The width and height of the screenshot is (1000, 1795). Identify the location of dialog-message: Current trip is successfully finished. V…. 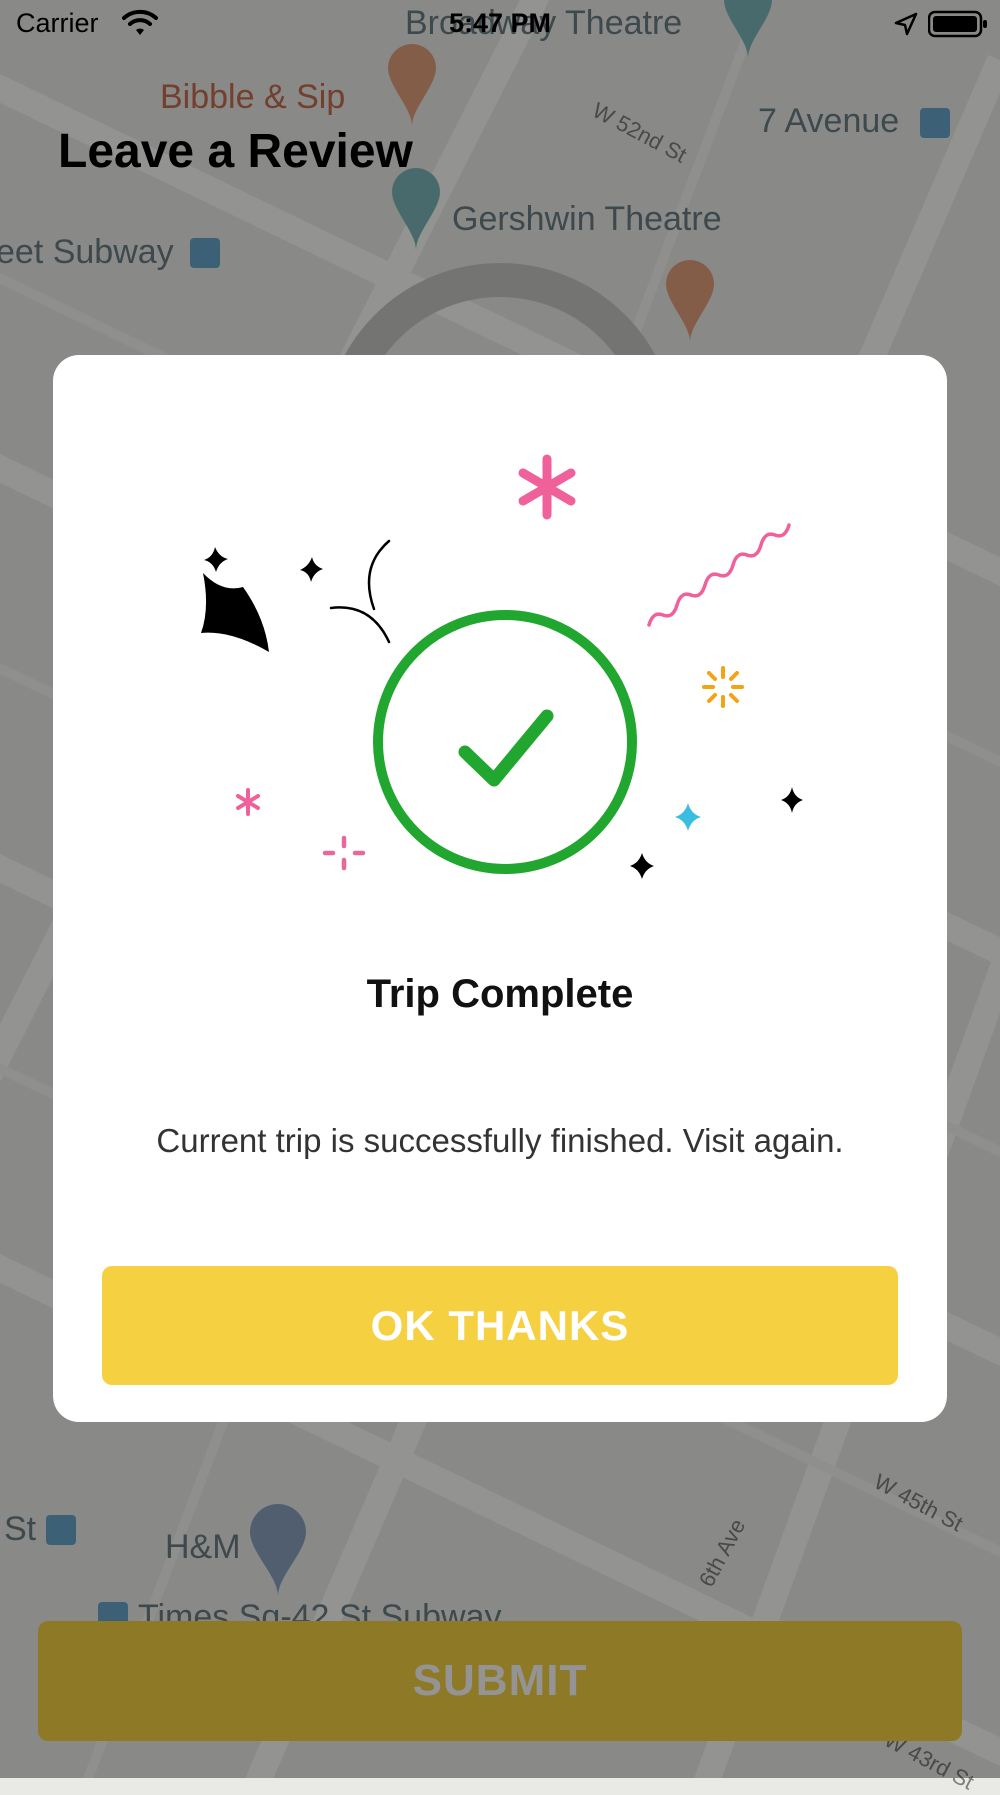
(500, 1140).